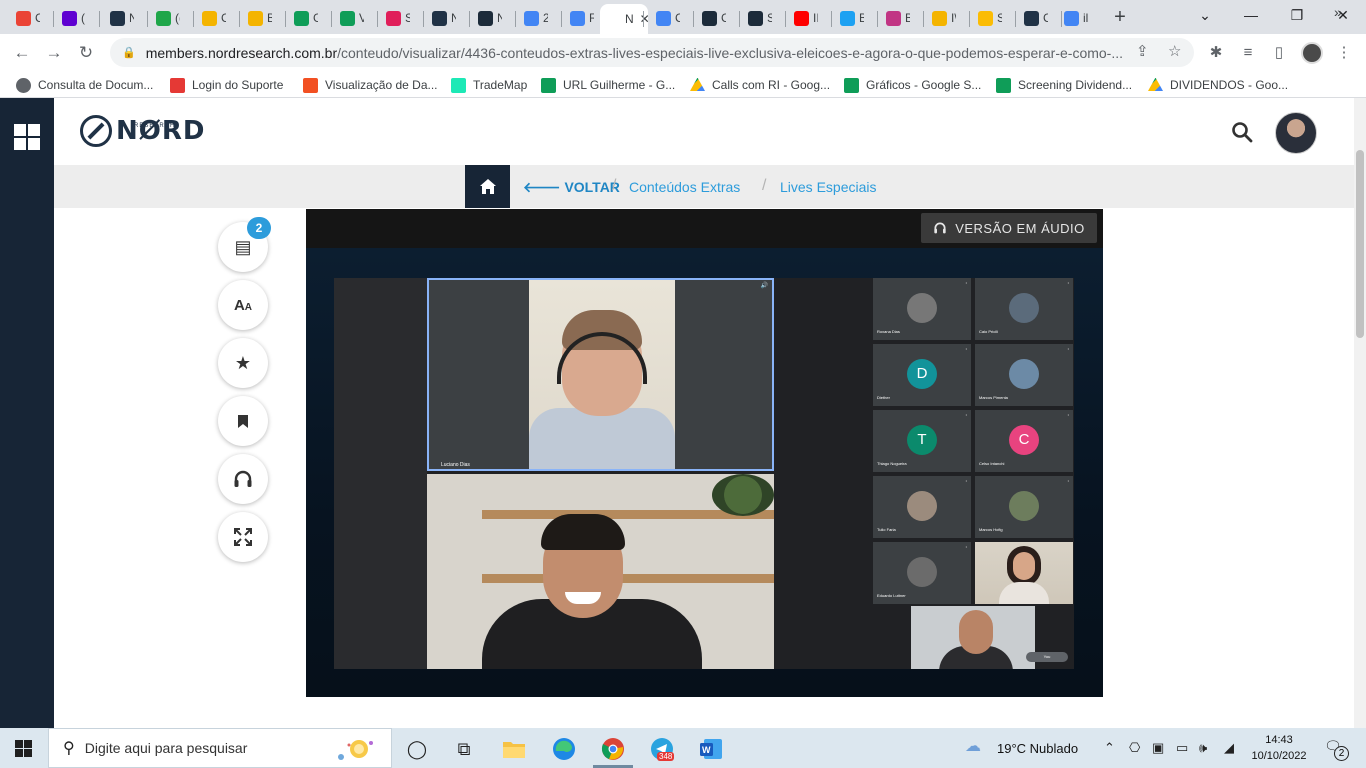 This screenshot has width=1366, height=768. What do you see at coordinates (1142, 51) in the screenshot?
I see `share-icon: ⇪` at bounding box center [1142, 51].